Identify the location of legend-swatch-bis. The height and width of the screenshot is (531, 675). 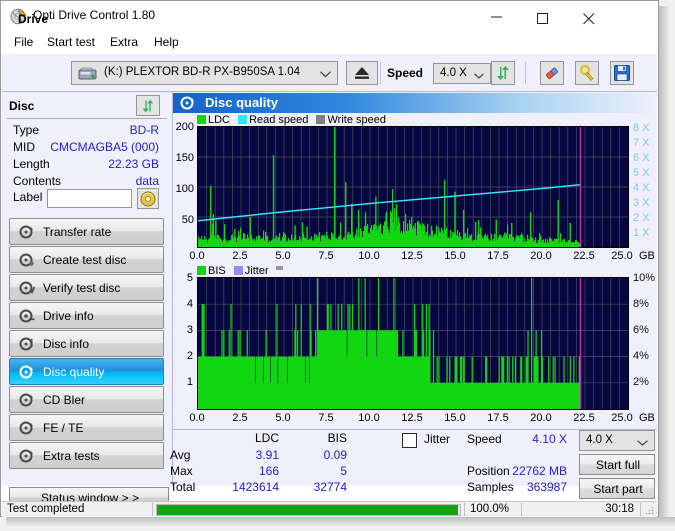
(201, 270).